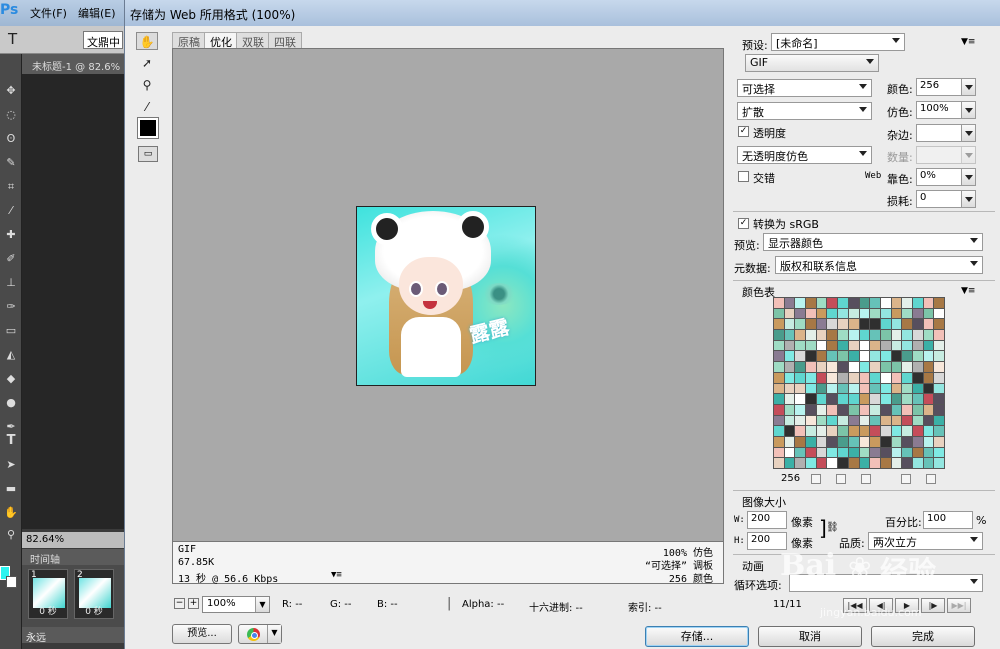 This screenshot has height=649, width=1000. What do you see at coordinates (11, 211) in the screenshot?
I see `eyedropper-tool-icon: ⁄` at bounding box center [11, 211].